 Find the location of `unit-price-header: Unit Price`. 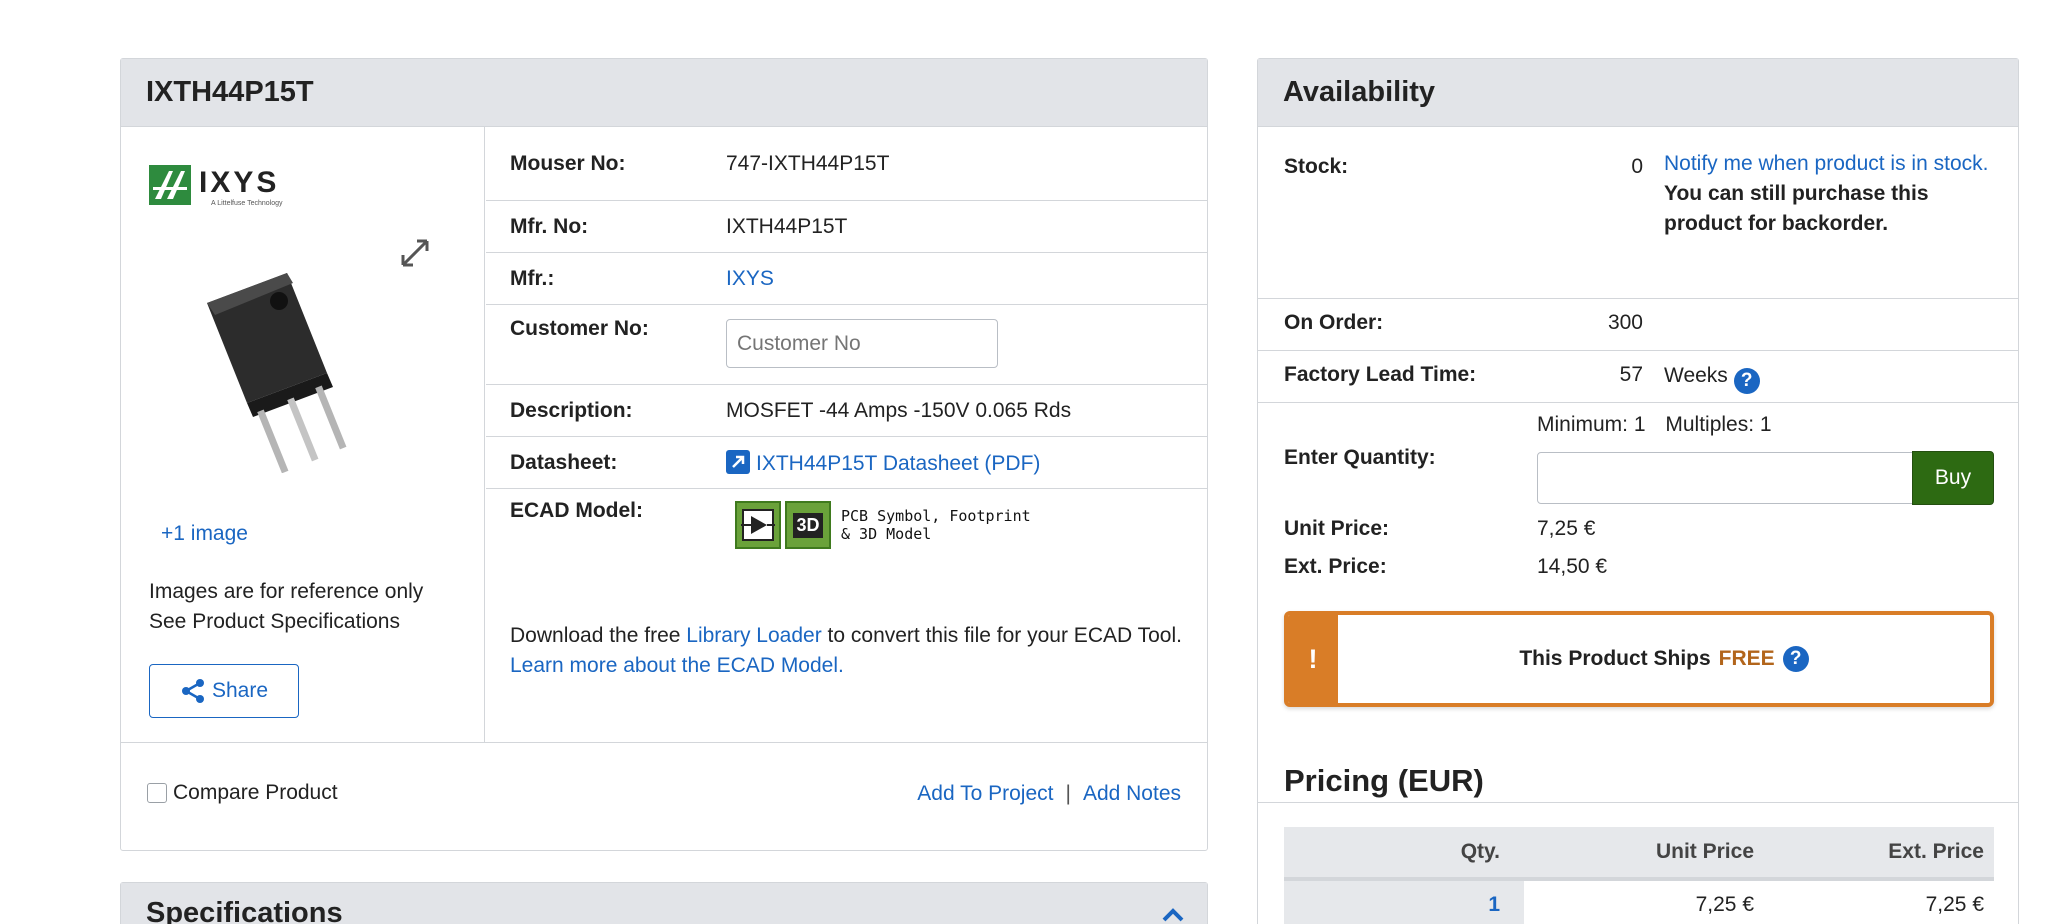

unit-price-header: Unit Price is located at coordinates (1644, 854).